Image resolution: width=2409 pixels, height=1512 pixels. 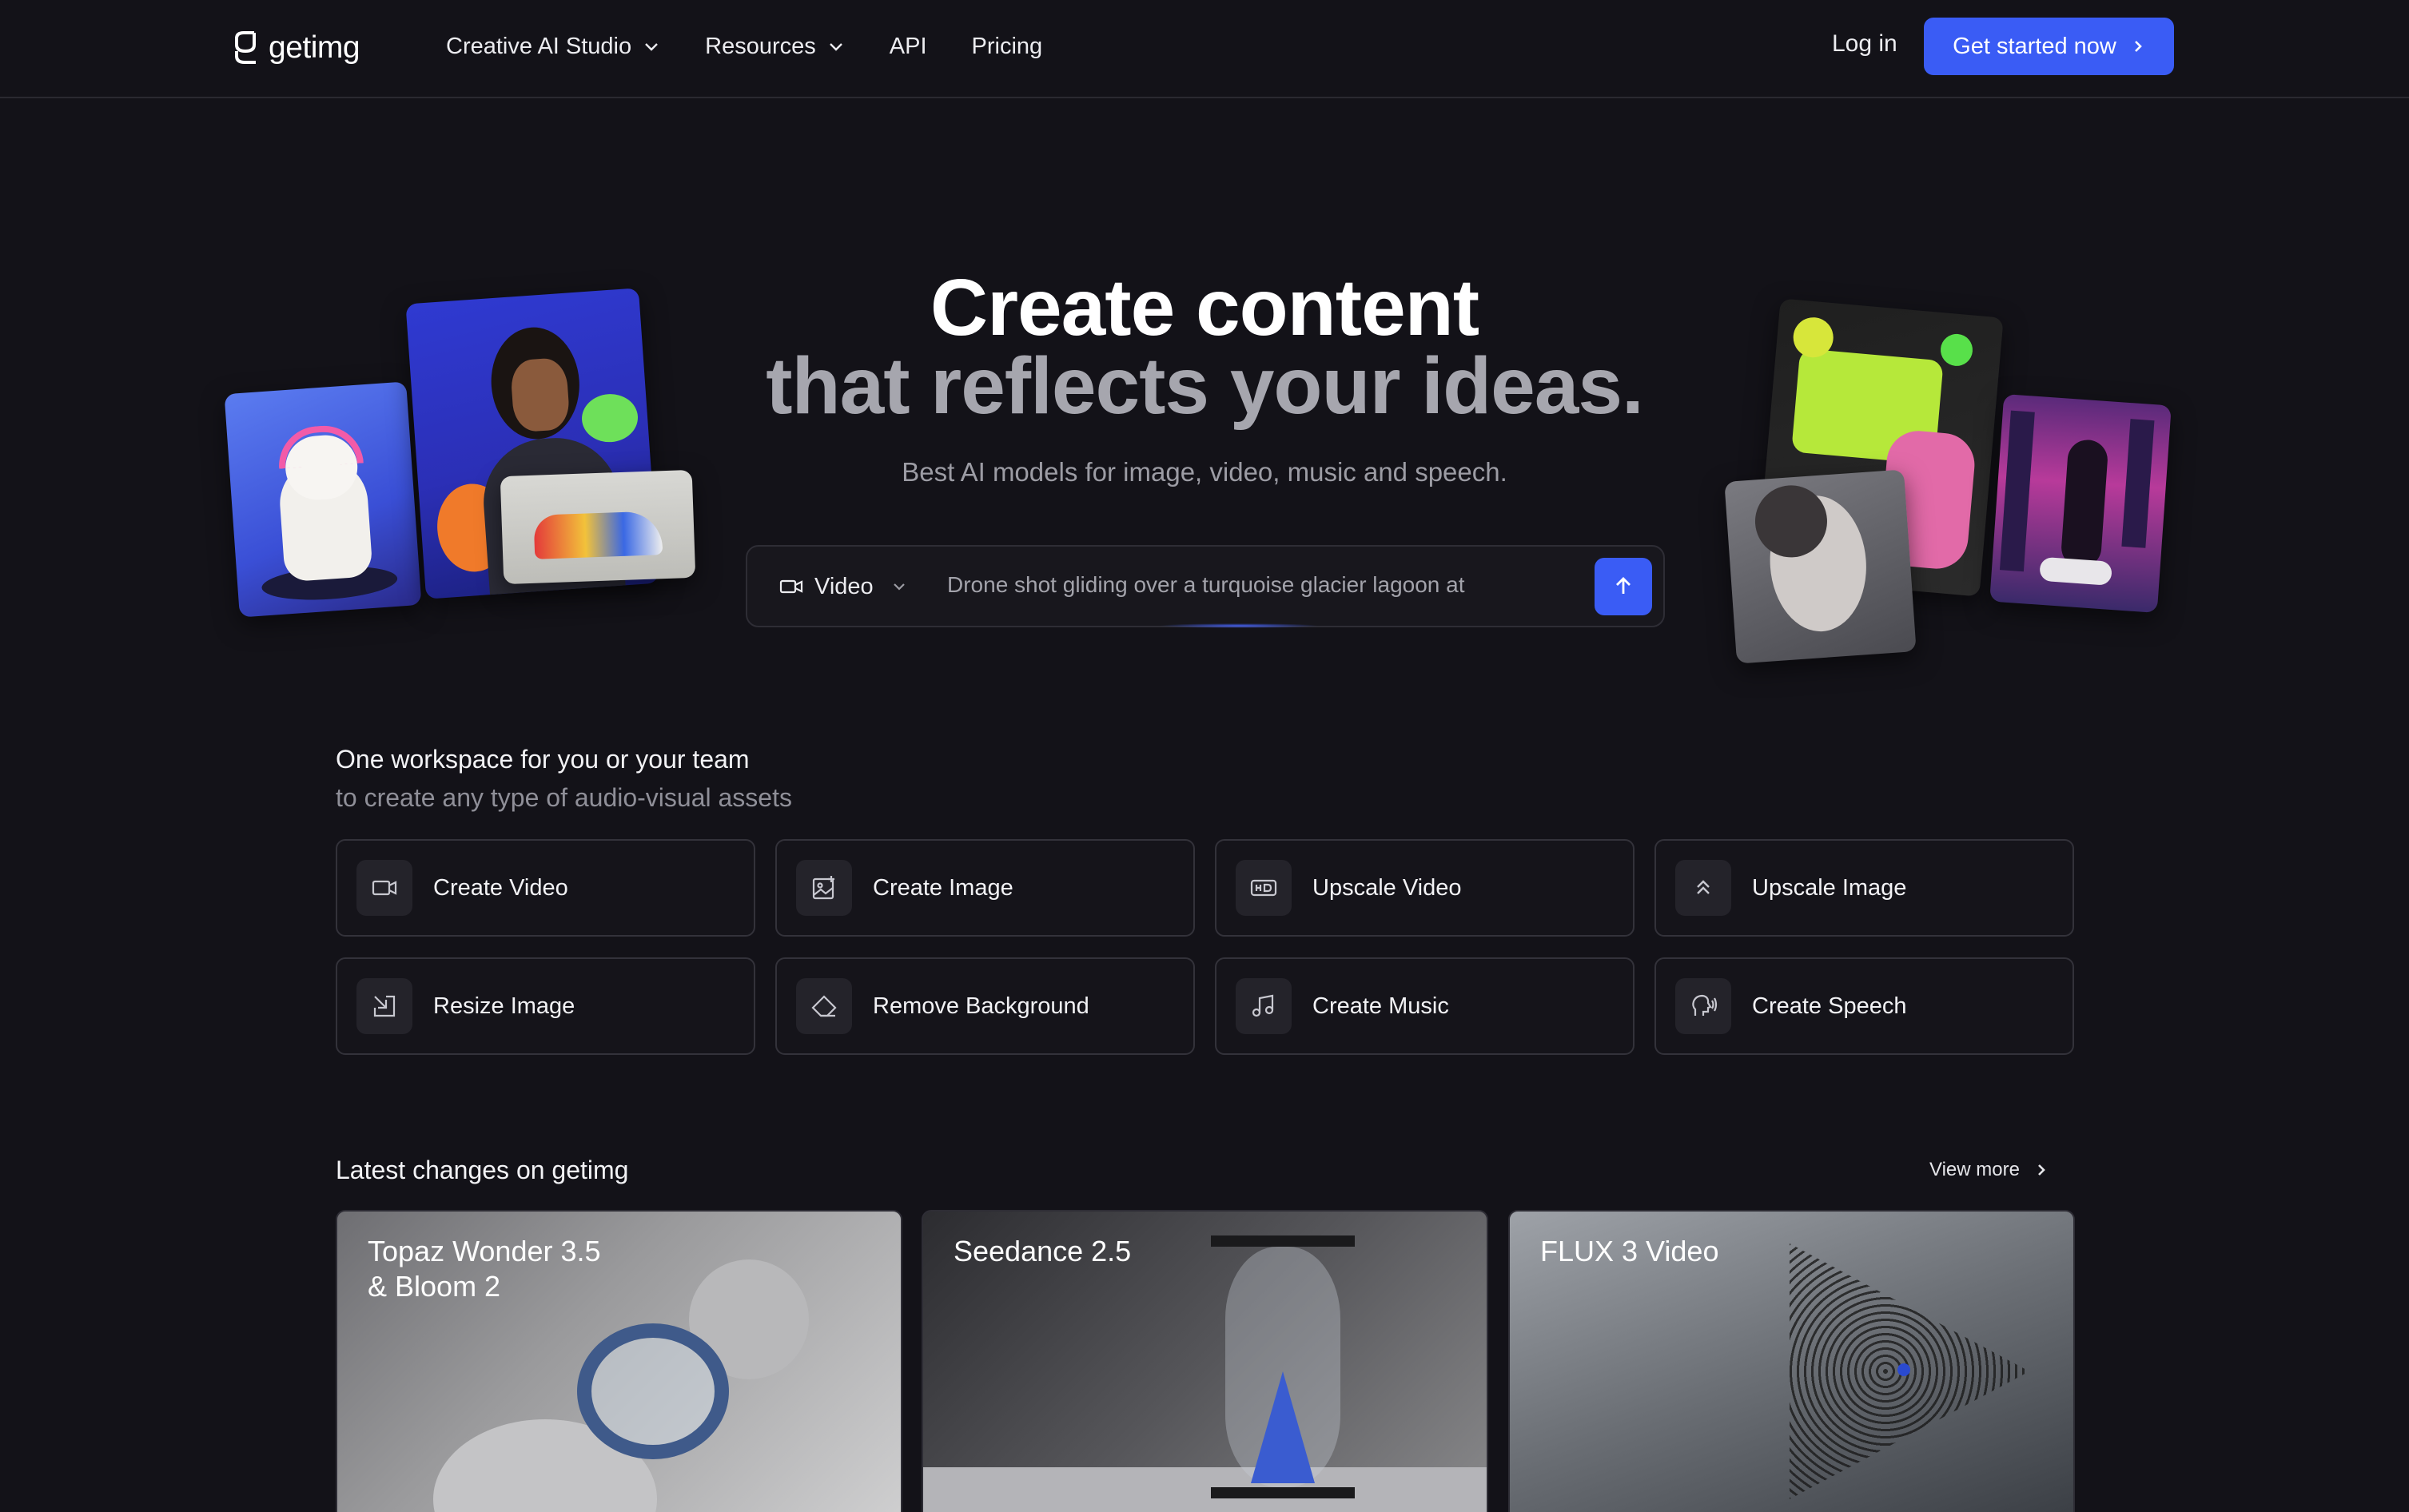 What do you see at coordinates (1829, 887) in the screenshot?
I see `tool-label: Upscale Image` at bounding box center [1829, 887].